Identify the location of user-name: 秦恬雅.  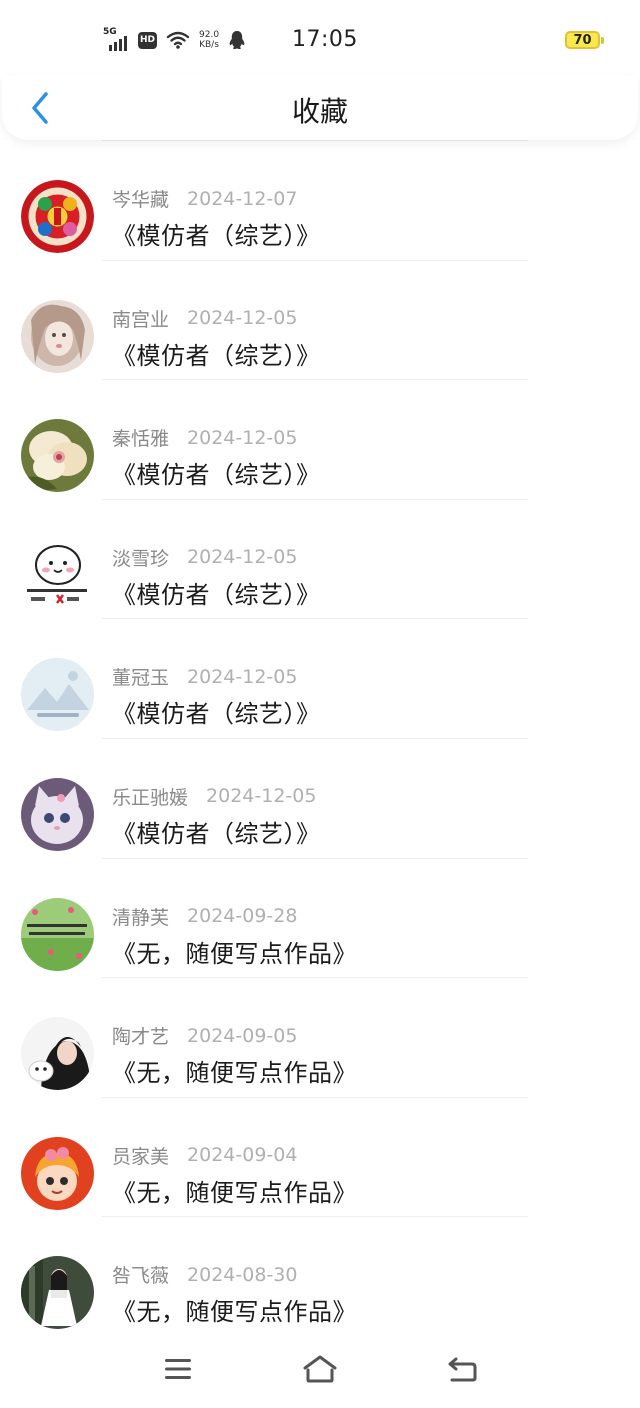
(141, 439).